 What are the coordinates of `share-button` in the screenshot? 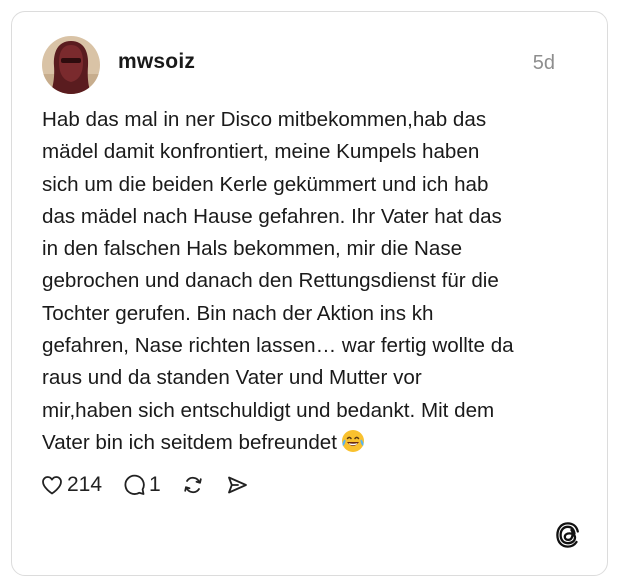 It's located at (237, 485).